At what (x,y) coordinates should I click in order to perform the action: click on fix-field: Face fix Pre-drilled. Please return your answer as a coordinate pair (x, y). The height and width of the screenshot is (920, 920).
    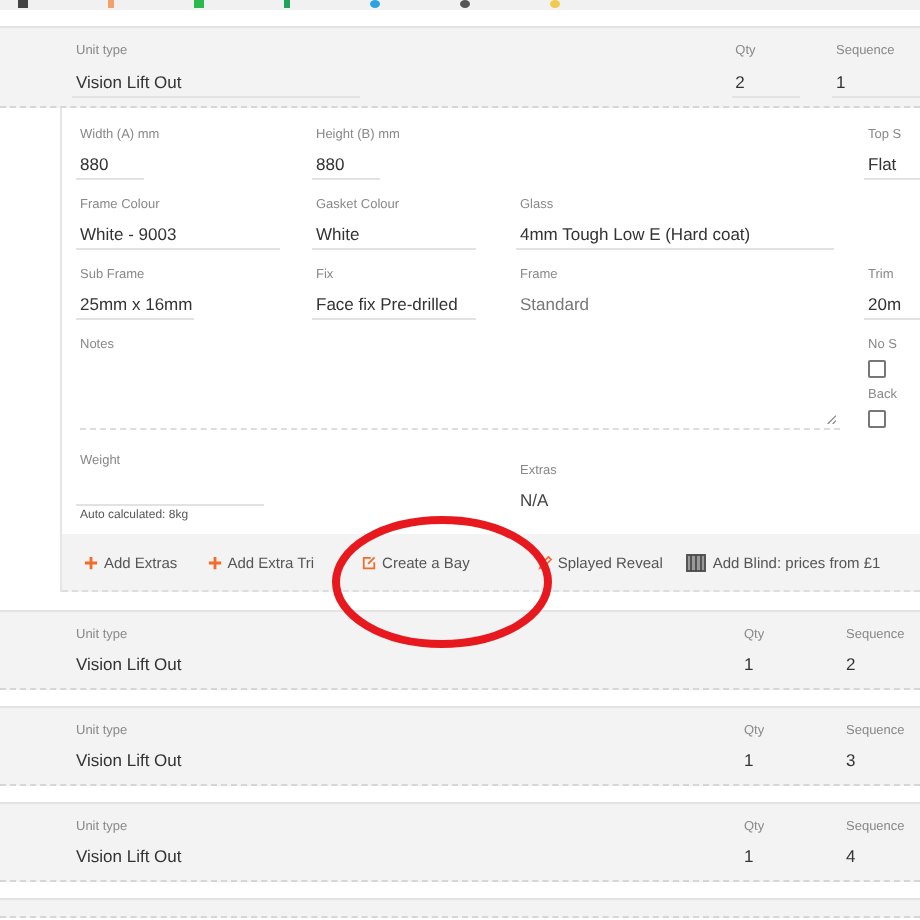
    Looking at the image, I should click on (394, 305).